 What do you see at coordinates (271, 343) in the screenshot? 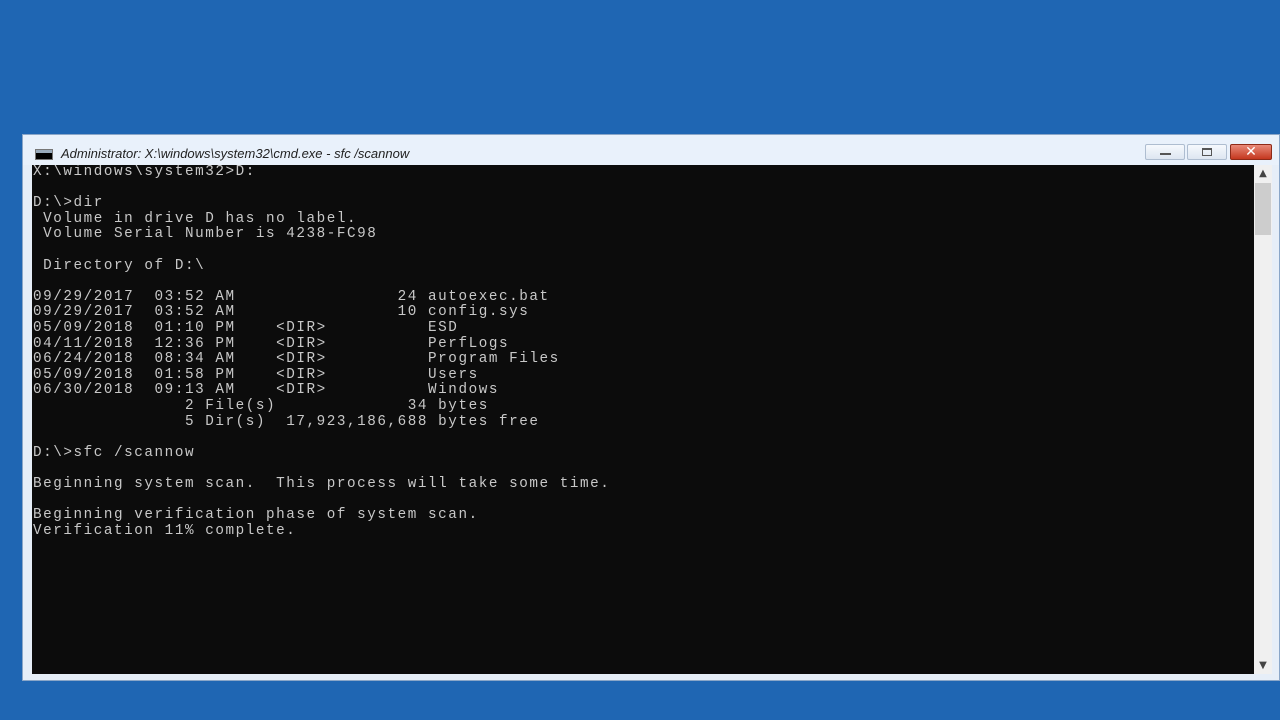
I see `console-line: 04/11/2018 12:36 PM <DIR> PerfLogs` at bounding box center [271, 343].